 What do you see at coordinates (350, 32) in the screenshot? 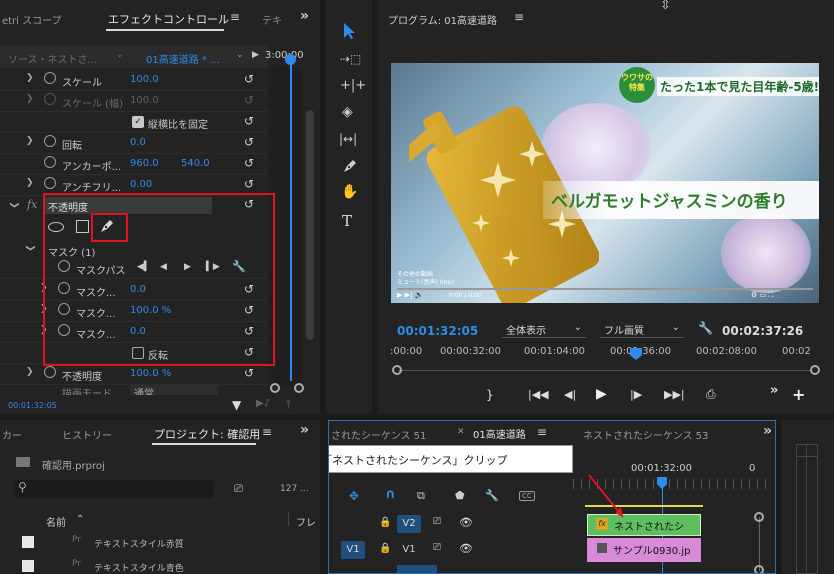
I see `selection-tool-icon` at bounding box center [350, 32].